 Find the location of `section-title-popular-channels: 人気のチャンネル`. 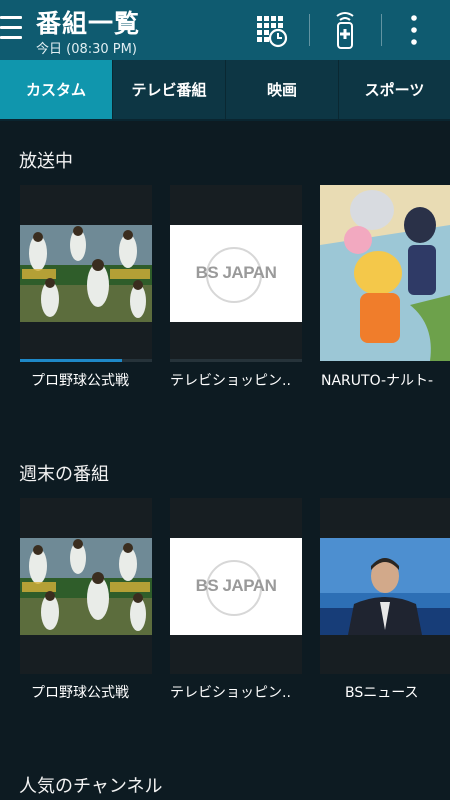

section-title-popular-channels: 人気のチャンネル is located at coordinates (91, 786).